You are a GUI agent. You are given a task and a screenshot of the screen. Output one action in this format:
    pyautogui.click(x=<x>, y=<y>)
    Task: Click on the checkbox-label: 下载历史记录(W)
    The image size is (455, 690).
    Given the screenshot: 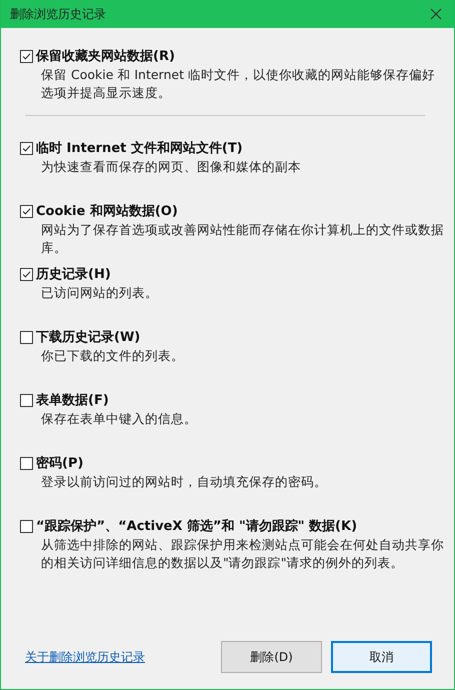 What is the action you would take?
    pyautogui.click(x=88, y=337)
    